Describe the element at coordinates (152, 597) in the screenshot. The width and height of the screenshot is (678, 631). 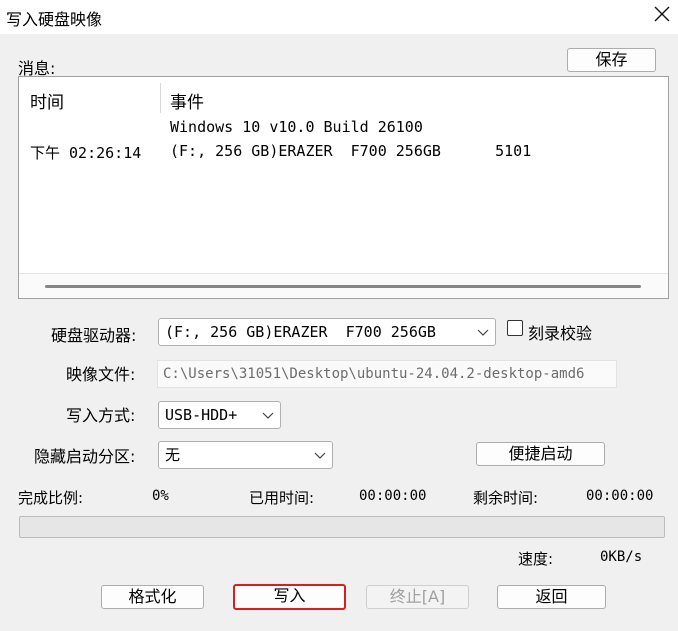
I see `format-button: 格式化` at that location.